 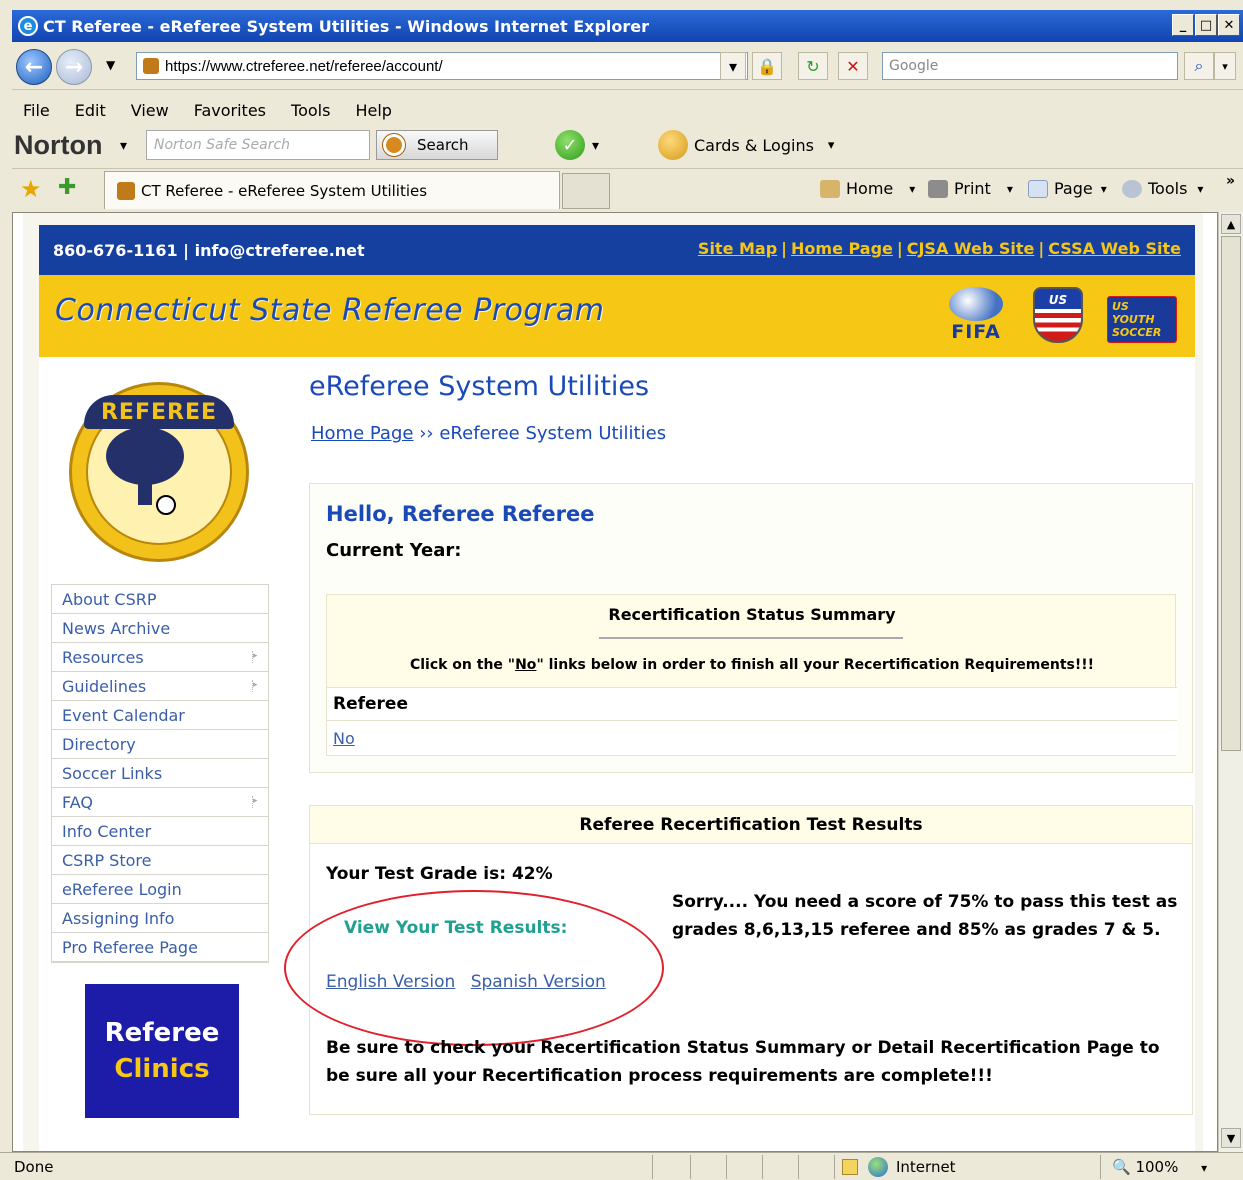 I want to click on test-results-header: Referee Recertification Test Results, so click(x=751, y=825).